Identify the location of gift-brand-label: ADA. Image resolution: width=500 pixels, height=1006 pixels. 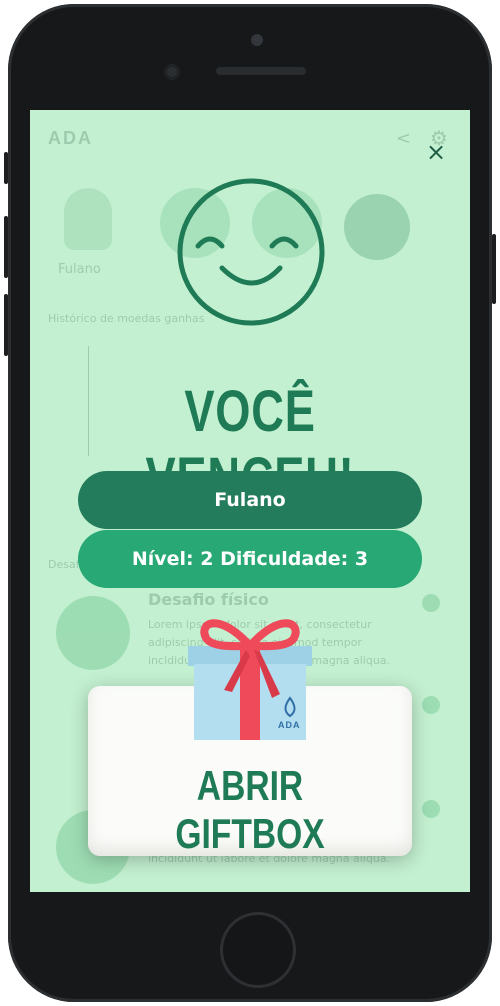
(289, 725).